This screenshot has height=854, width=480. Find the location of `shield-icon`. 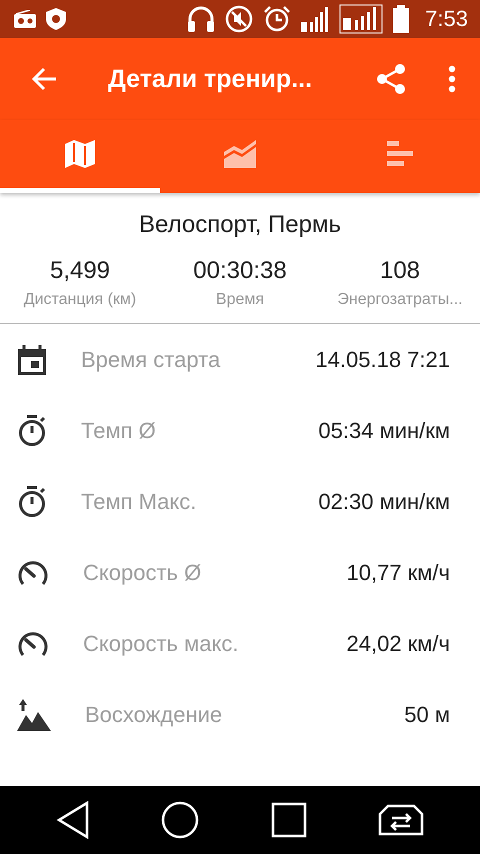

shield-icon is located at coordinates (56, 19).